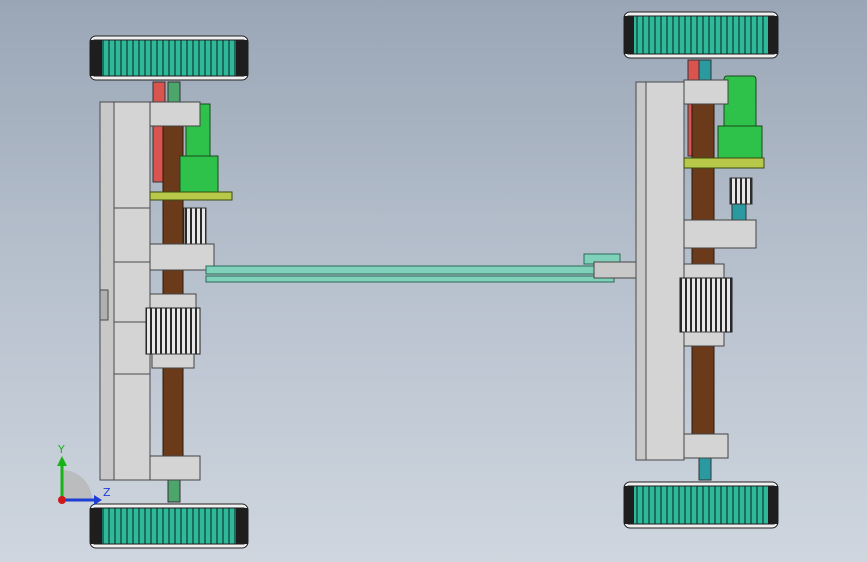 The height and width of the screenshot is (562, 867). I want to click on right-coupling, so click(741, 191).